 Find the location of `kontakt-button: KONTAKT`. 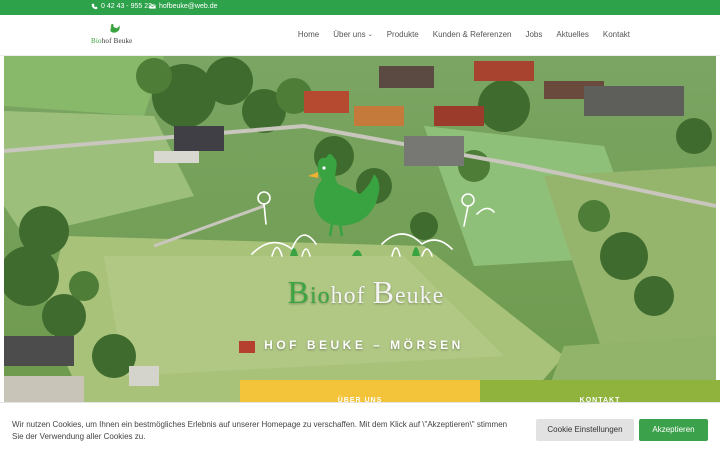

kontakt-button: KONTAKT is located at coordinates (600, 392).